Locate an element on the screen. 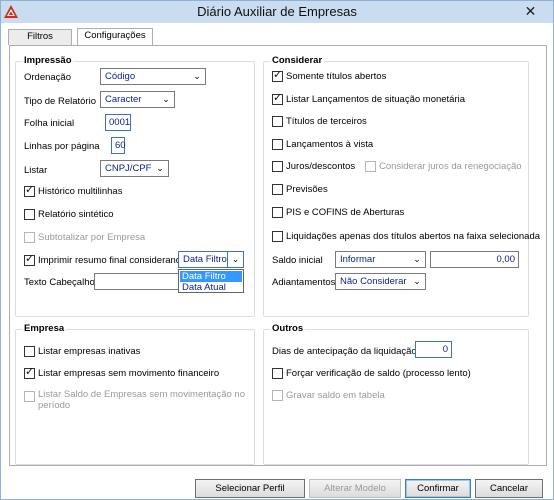 The height and width of the screenshot is (500, 554). dias-antecipacao-input: 0 is located at coordinates (433, 349).